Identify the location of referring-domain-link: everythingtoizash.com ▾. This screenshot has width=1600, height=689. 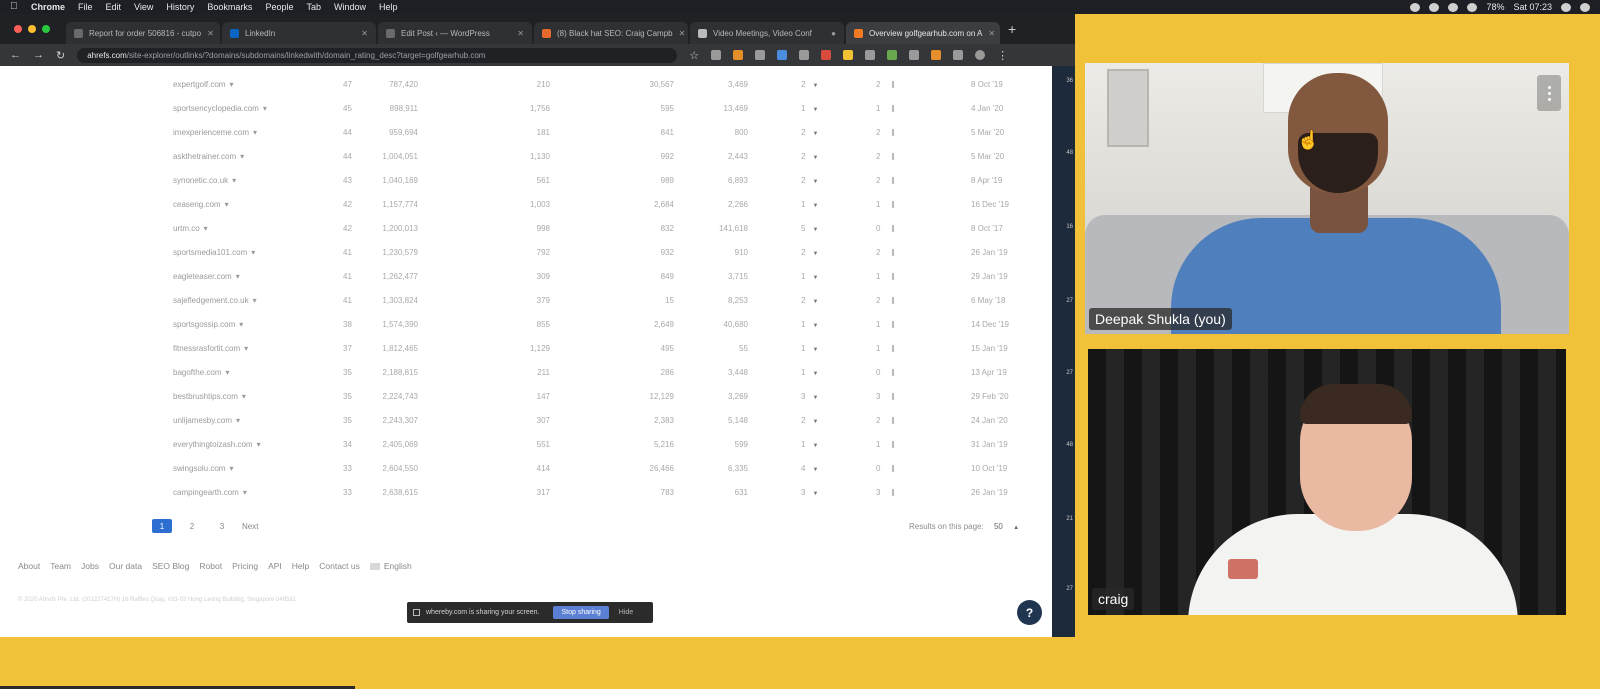
(217, 444).